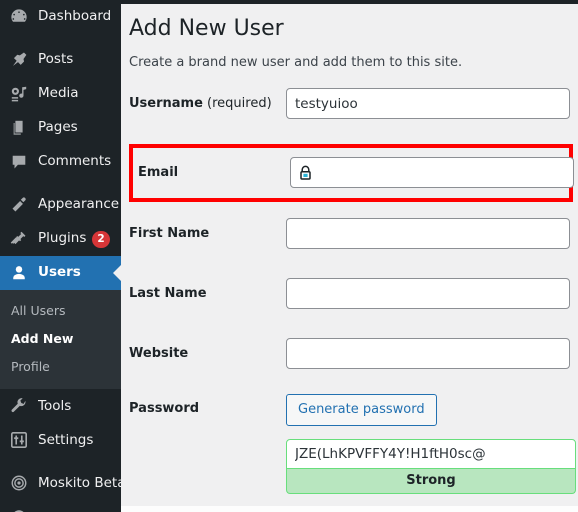  Describe the element at coordinates (19, 483) in the screenshot. I see `bullseye-icon` at that location.